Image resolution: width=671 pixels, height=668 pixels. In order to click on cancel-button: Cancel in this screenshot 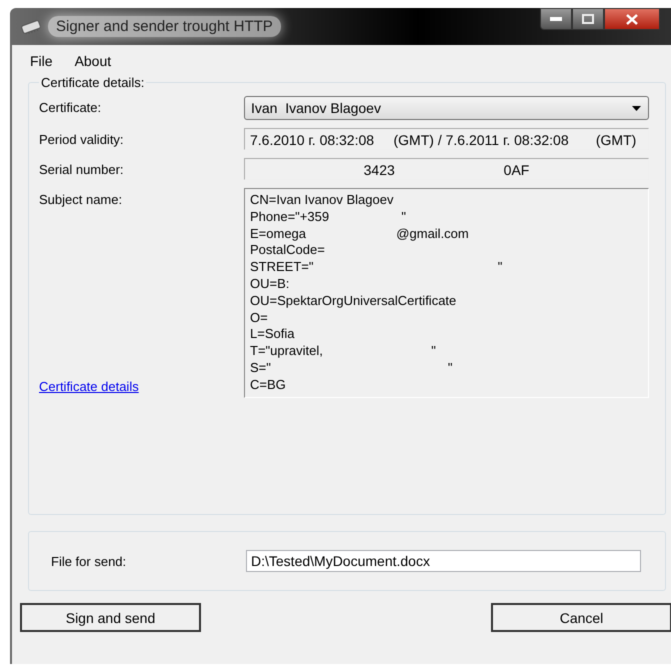, I will do `click(581, 617)`.